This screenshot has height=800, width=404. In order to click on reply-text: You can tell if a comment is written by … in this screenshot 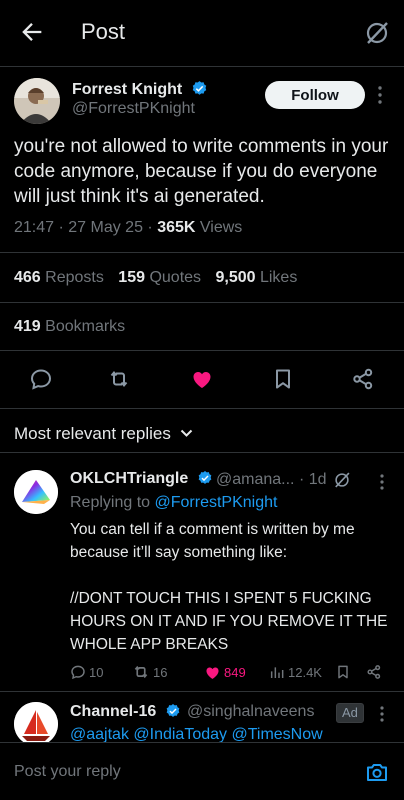, I will do `click(229, 587)`.